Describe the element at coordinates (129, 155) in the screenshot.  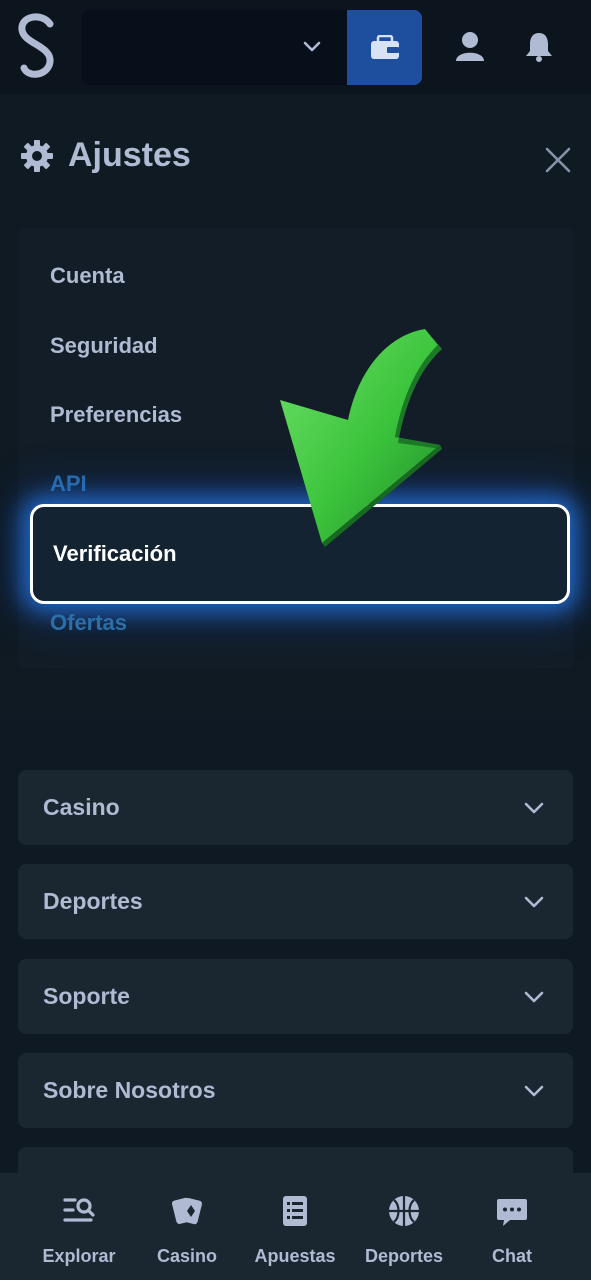
I see `settings-title: Ajustes` at that location.